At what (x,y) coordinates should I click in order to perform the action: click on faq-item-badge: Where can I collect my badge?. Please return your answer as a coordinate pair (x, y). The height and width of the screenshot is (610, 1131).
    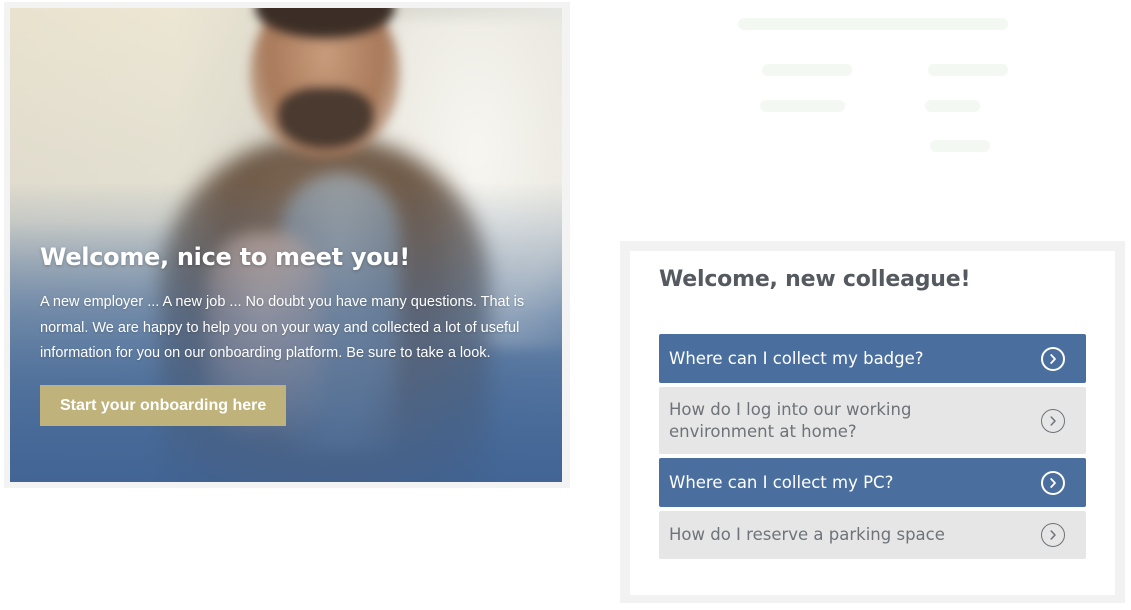
    Looking at the image, I should click on (872, 358).